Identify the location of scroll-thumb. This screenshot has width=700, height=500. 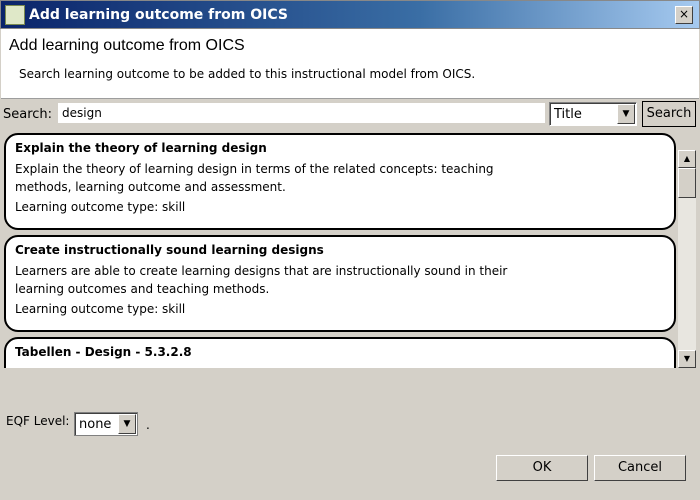
(687, 183).